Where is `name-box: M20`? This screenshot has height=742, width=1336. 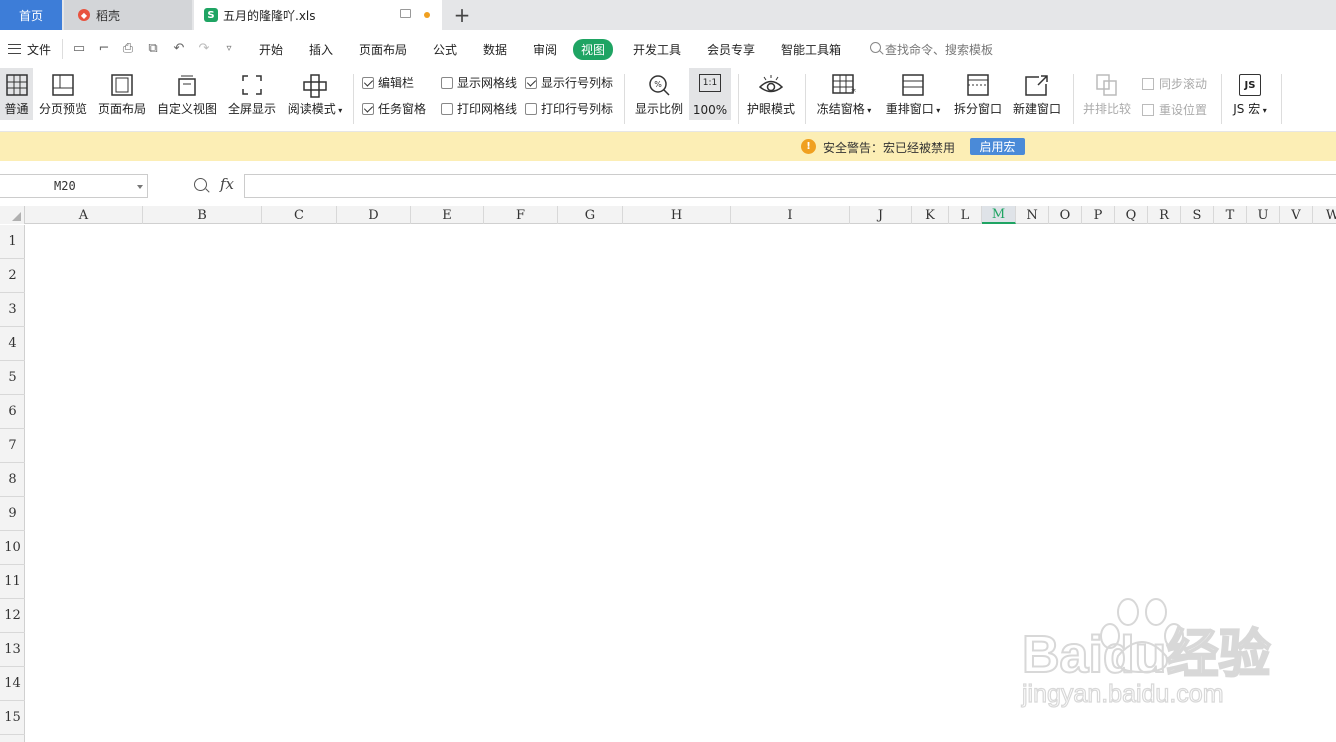 name-box: M20 is located at coordinates (74, 186).